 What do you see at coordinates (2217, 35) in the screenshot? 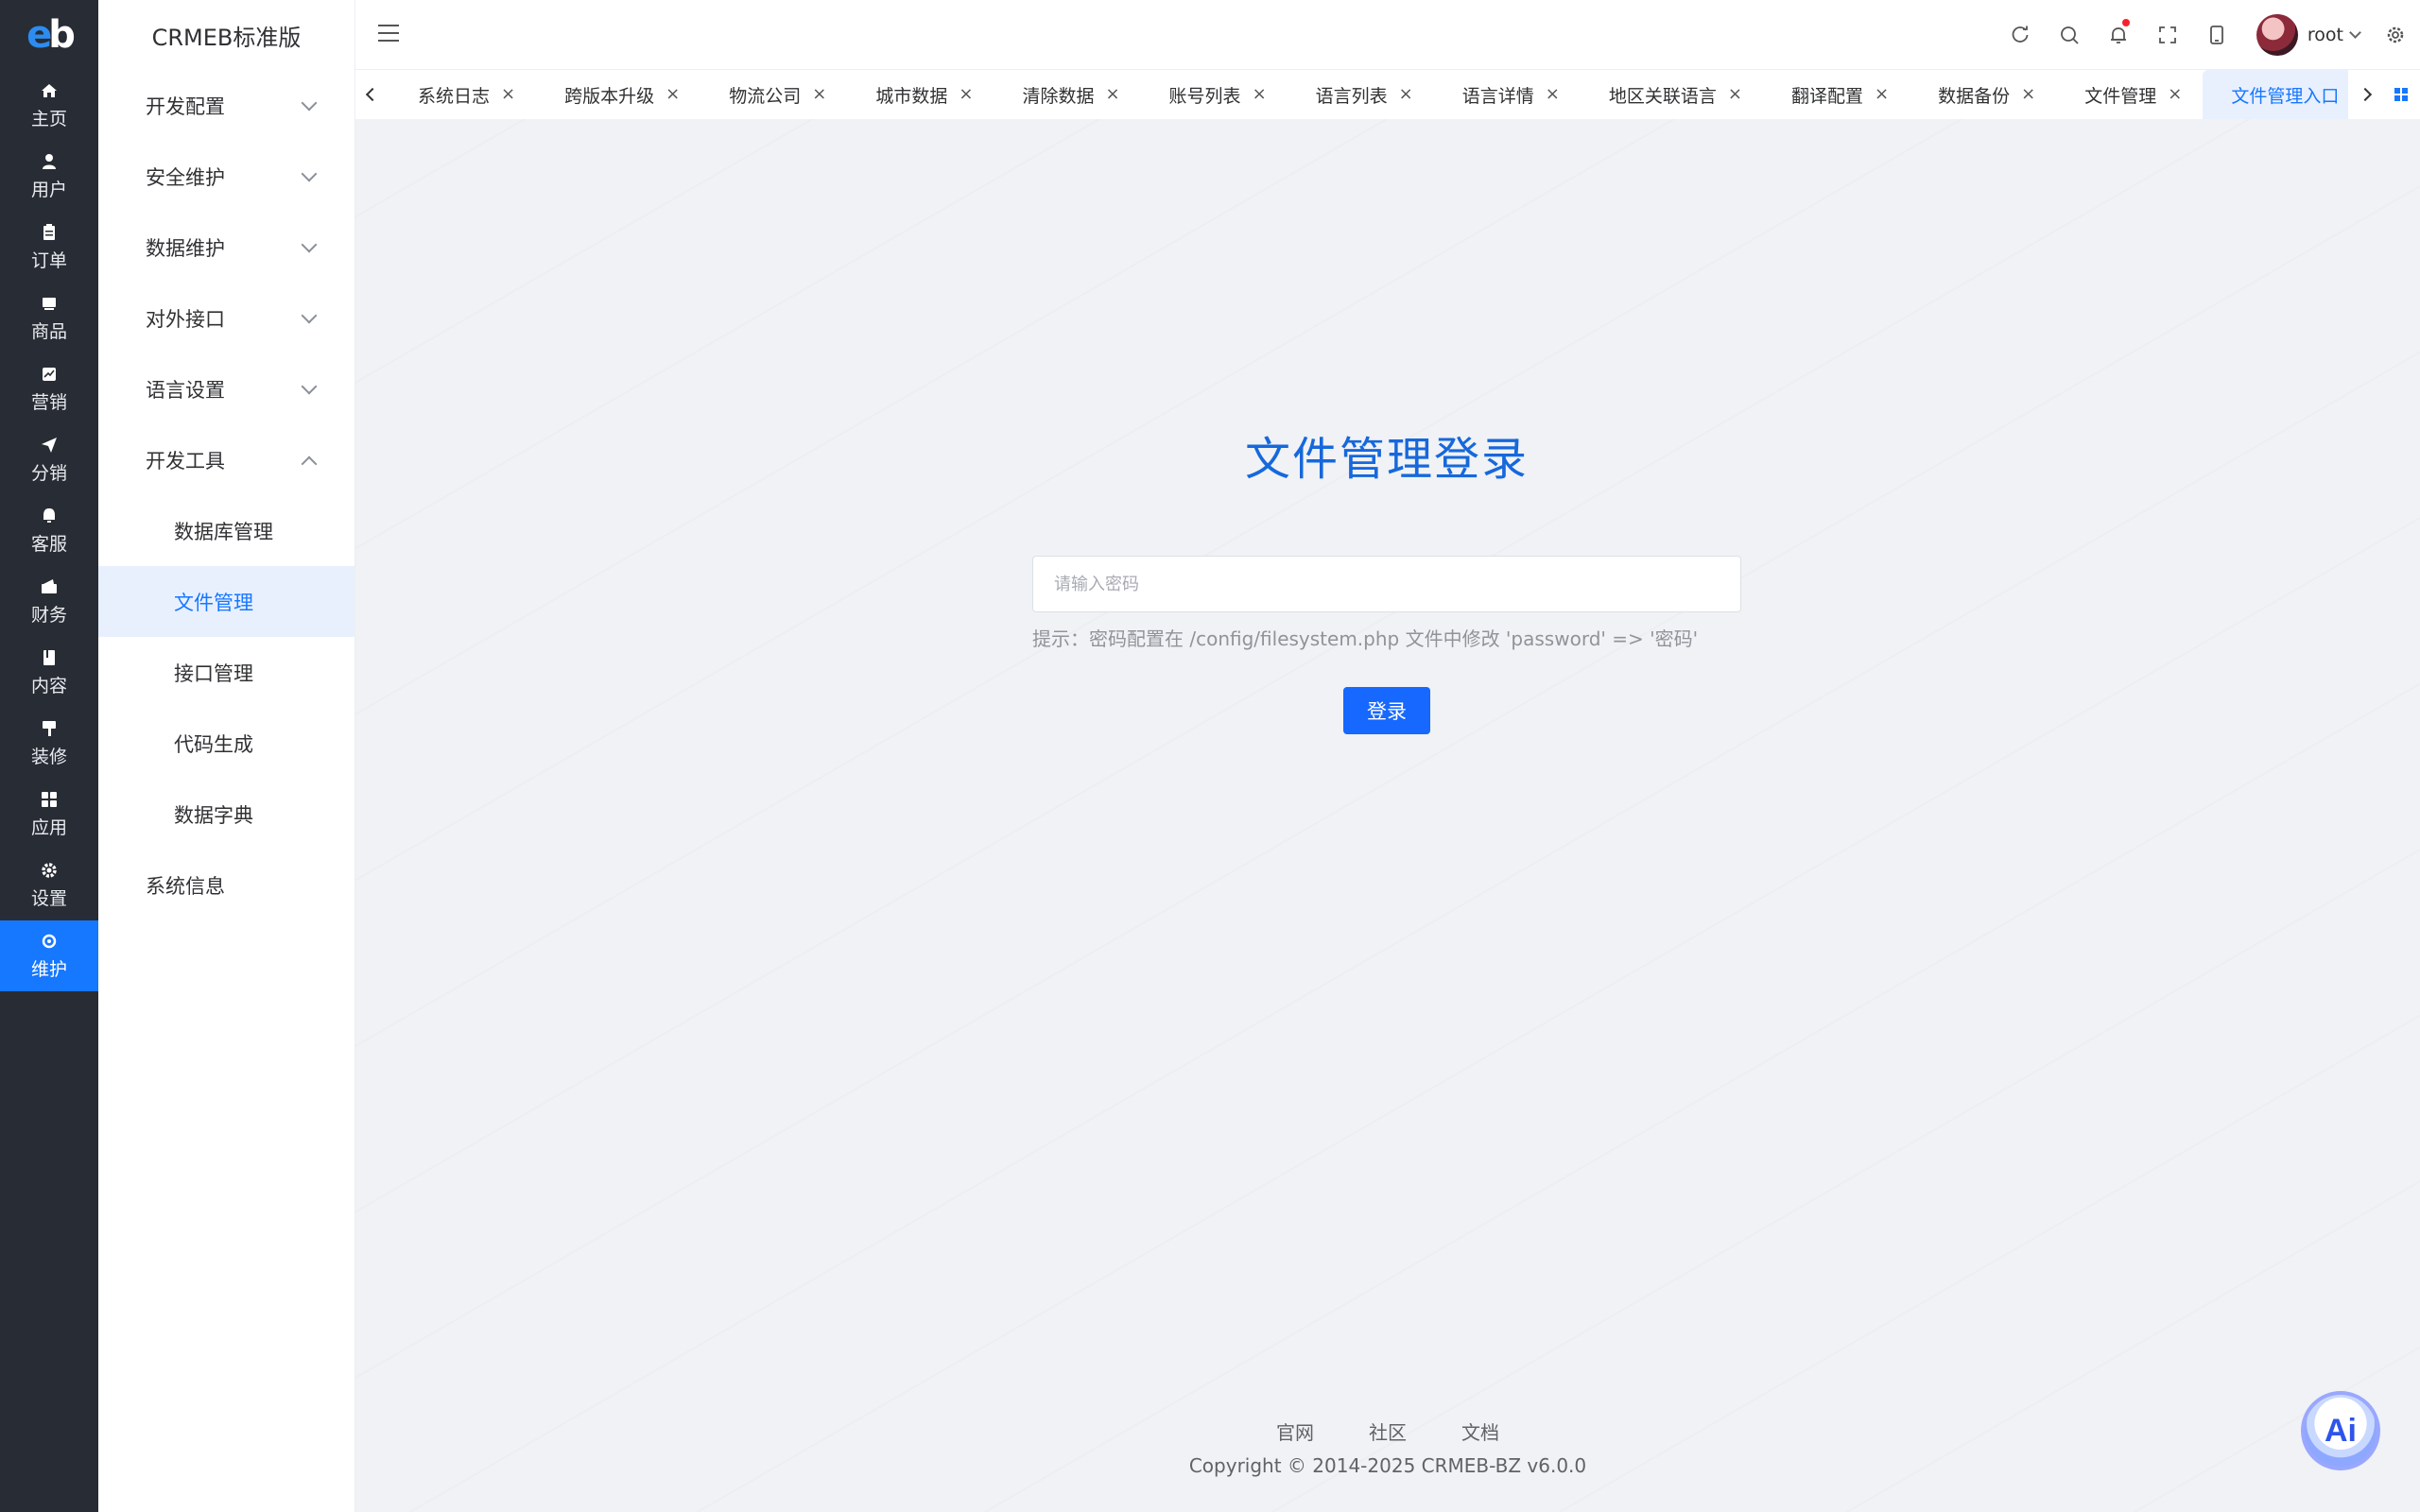
I see `mobile-preview-button` at bounding box center [2217, 35].